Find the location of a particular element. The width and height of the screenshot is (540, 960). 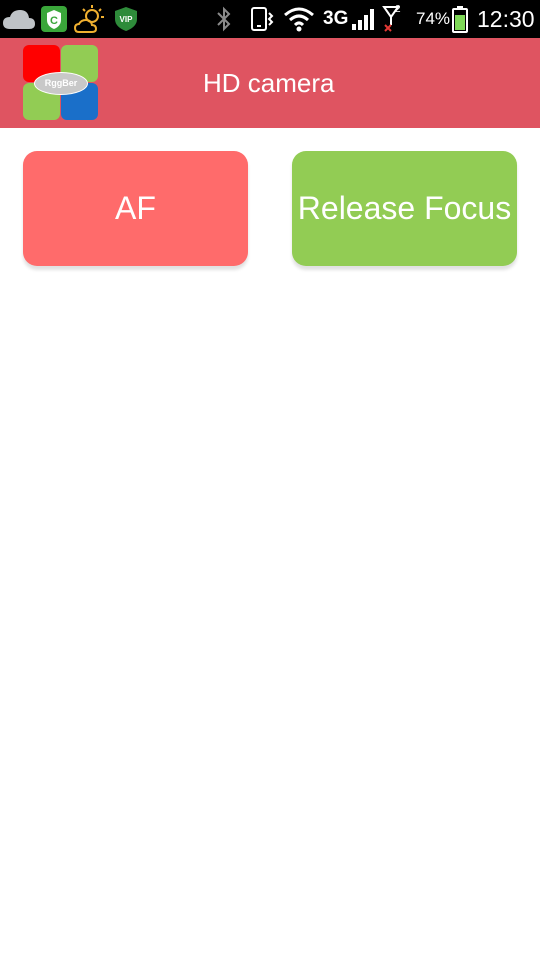

svg-text: VIP is located at coordinates (127, 19).